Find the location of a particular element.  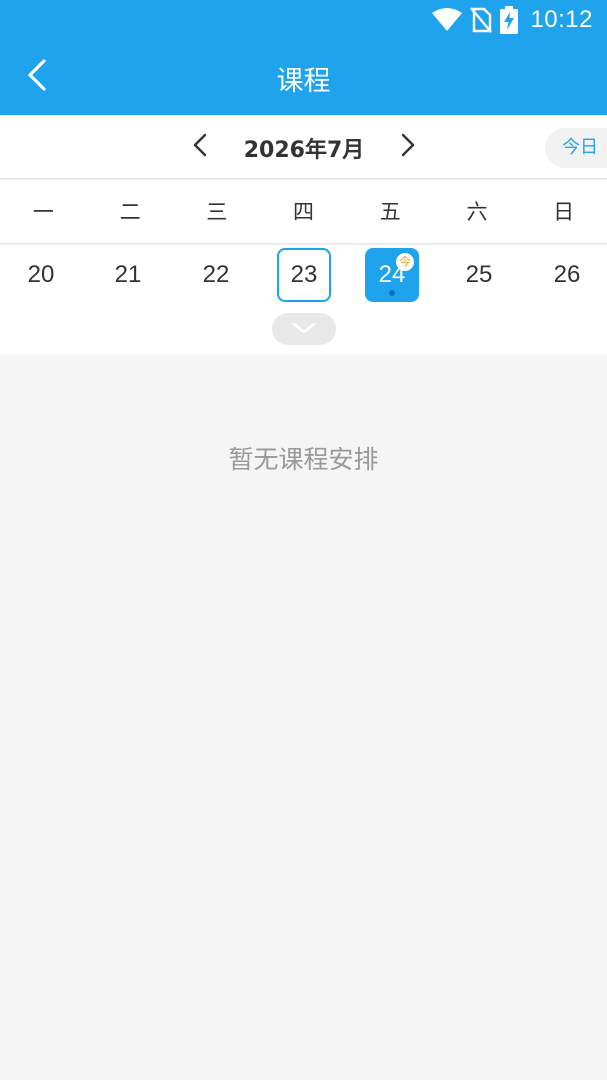

weekday-fri: 五 is located at coordinates (390, 212).